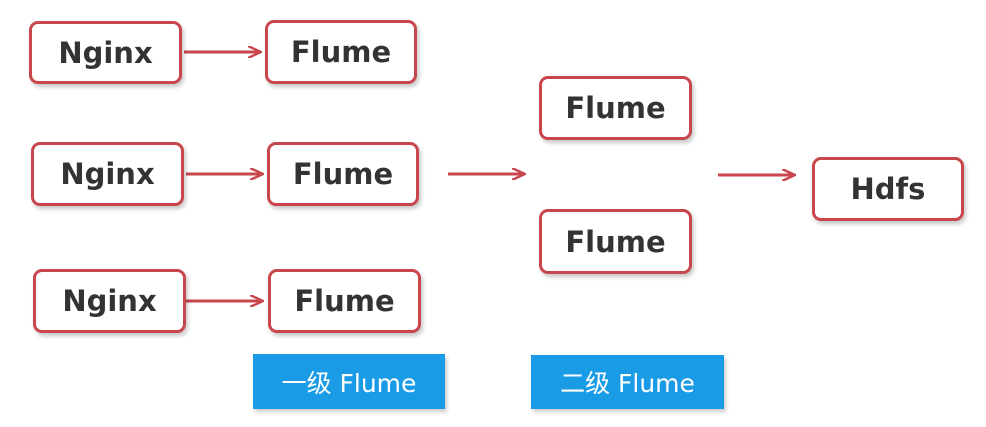  I want to click on tier2-flume-label: 二级 Flume, so click(627, 382).